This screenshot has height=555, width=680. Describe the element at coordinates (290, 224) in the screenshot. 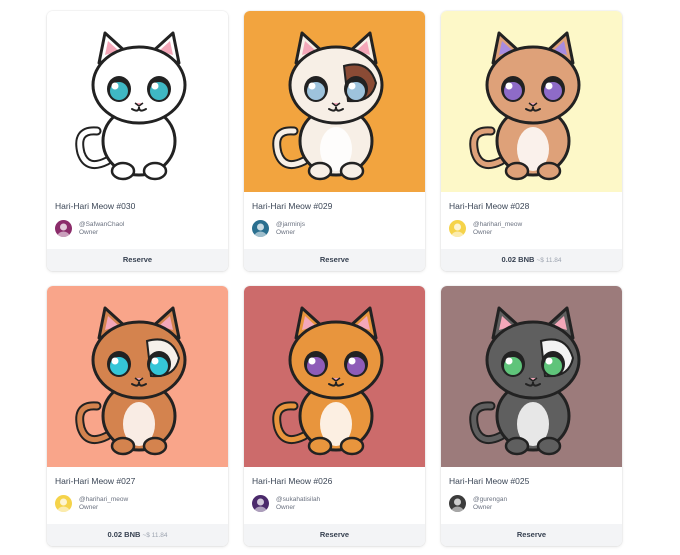

I see `owner-handle: @jarminjs` at that location.